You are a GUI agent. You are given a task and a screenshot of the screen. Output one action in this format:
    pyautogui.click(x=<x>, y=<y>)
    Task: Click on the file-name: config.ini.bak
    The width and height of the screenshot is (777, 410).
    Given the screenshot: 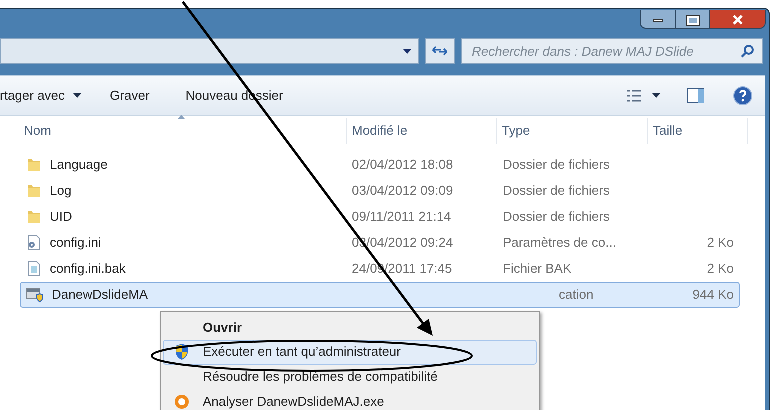 What is the action you would take?
    pyautogui.click(x=88, y=269)
    